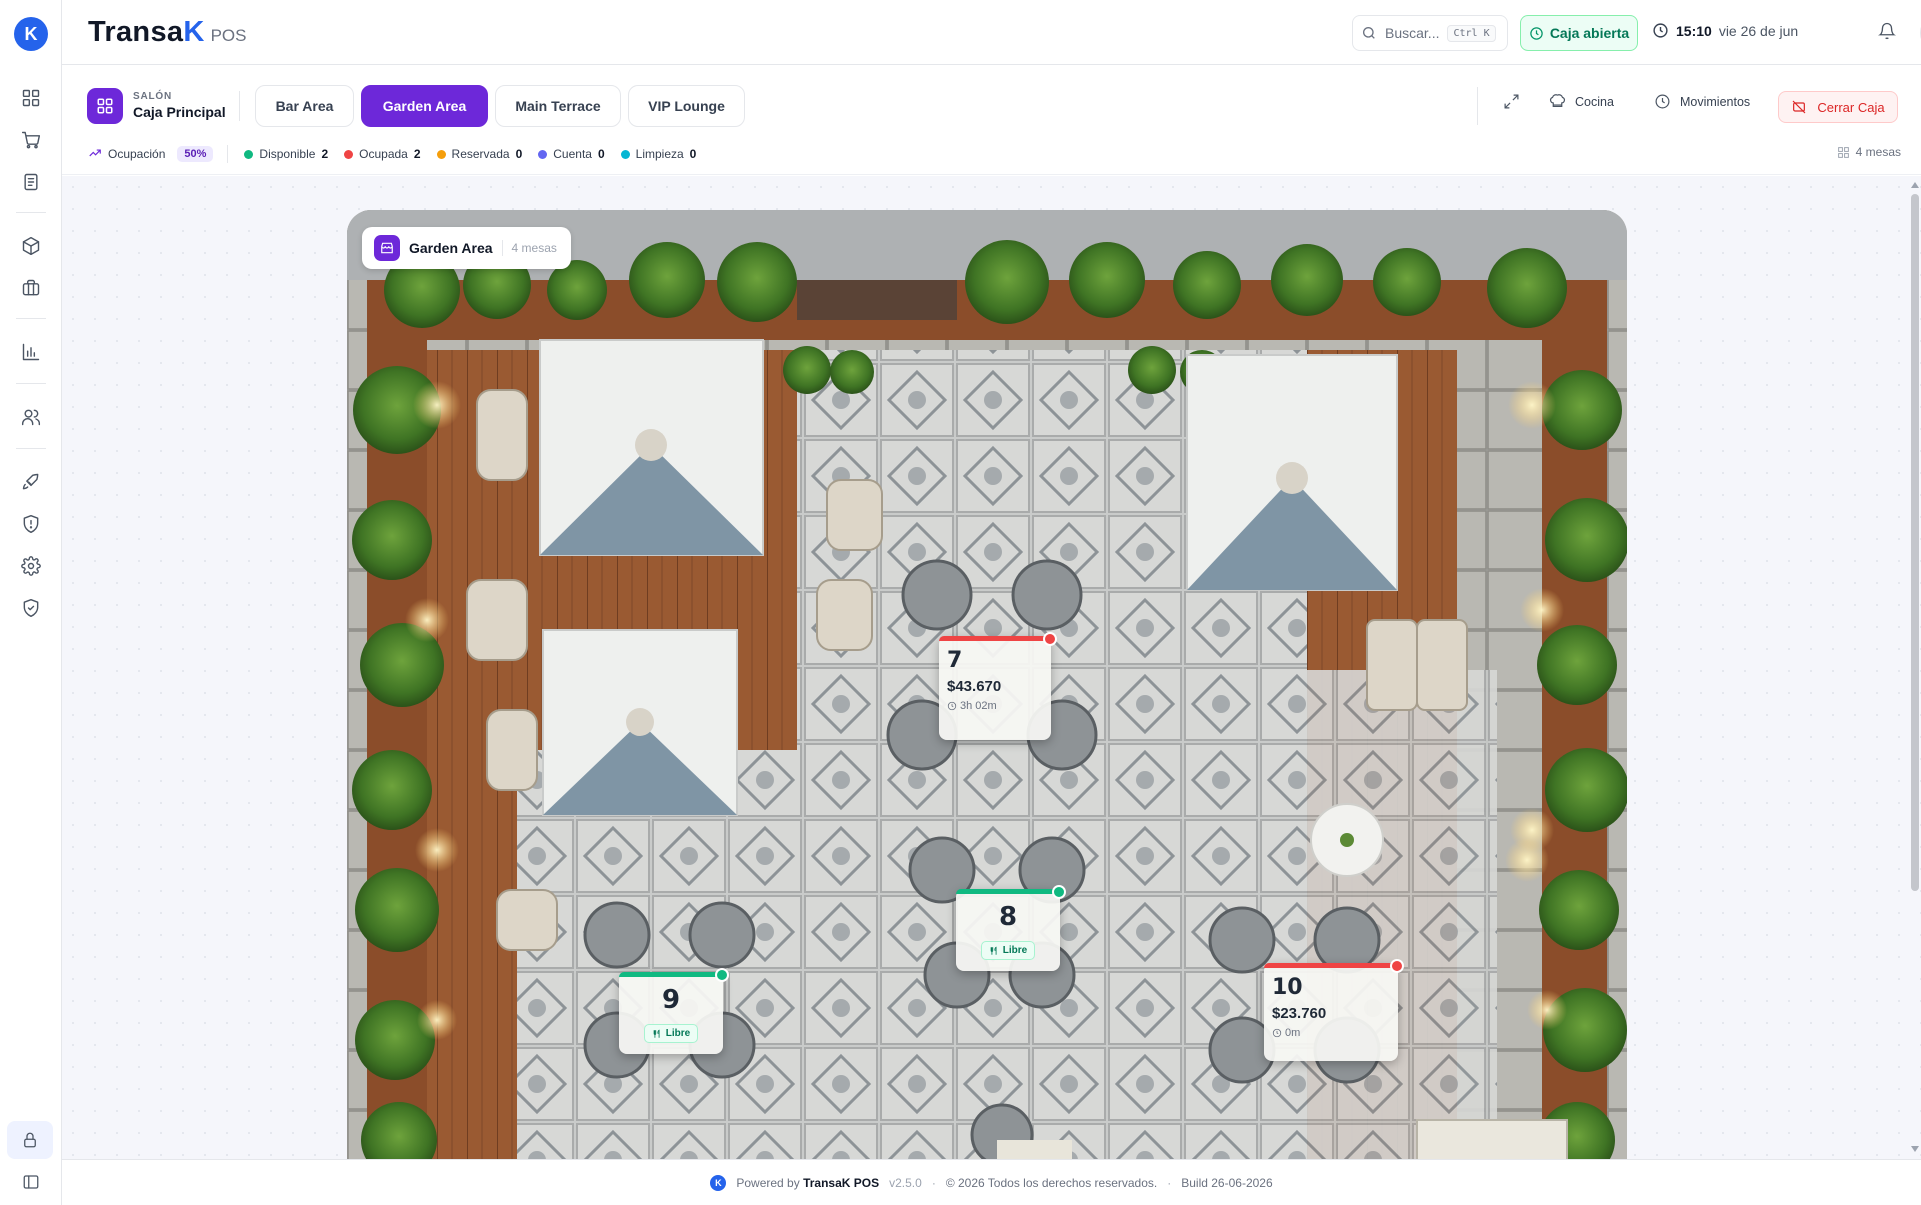 Image resolution: width=1921 pixels, height=1205 pixels. Describe the element at coordinates (1694, 30) in the screenshot. I see `current-time: 15:10` at that location.